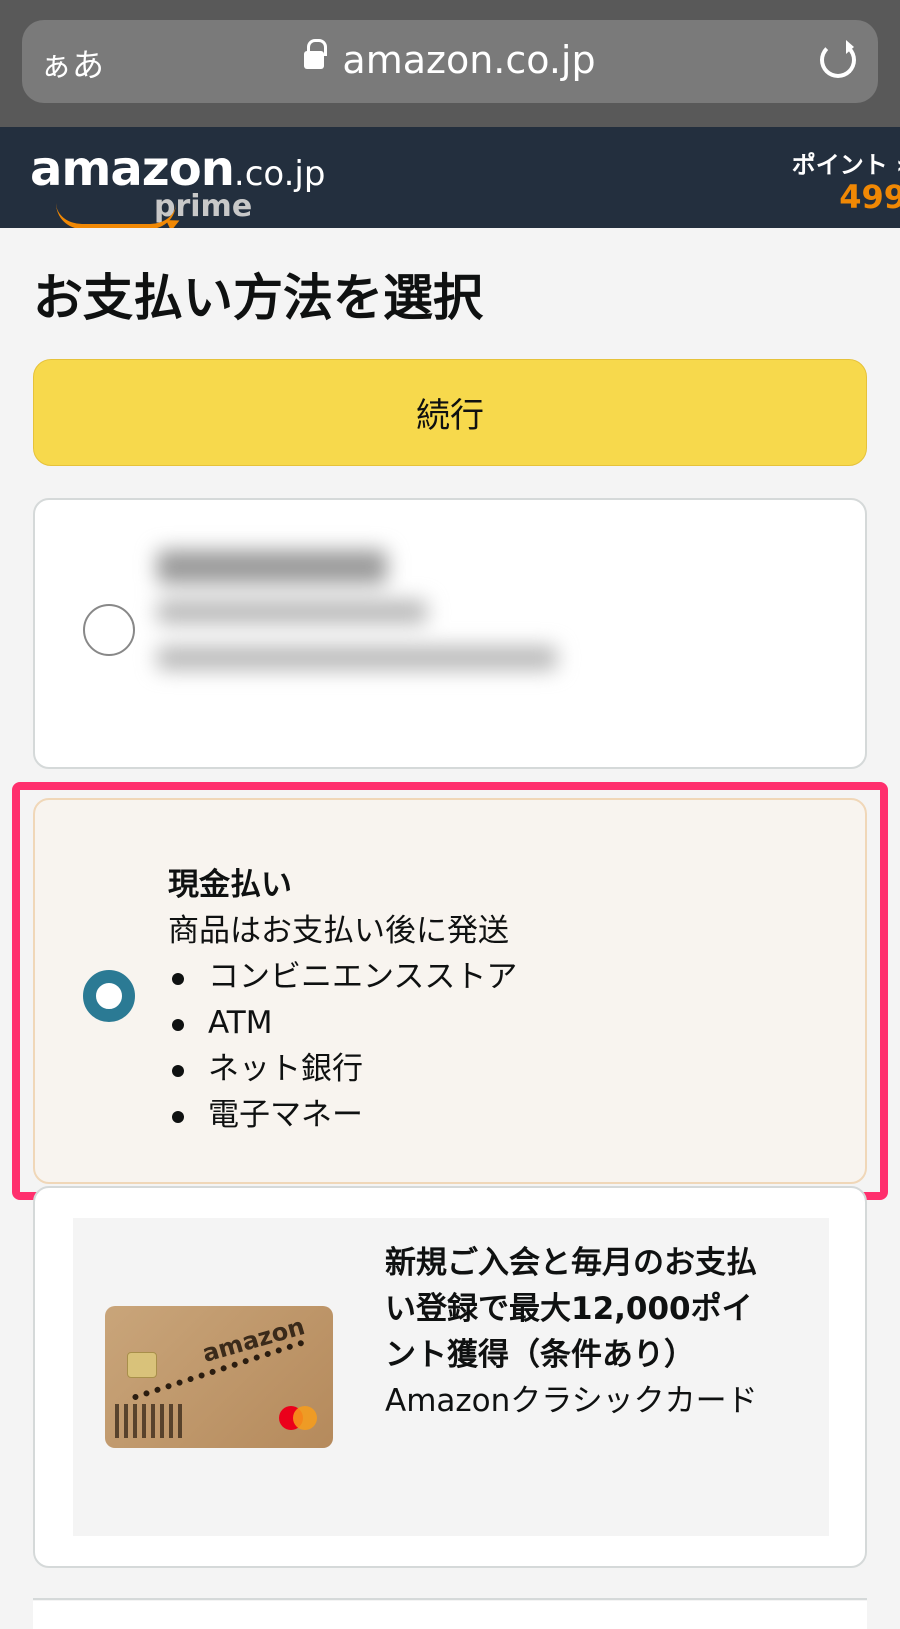  I want to click on radio-unselected, so click(109, 630).